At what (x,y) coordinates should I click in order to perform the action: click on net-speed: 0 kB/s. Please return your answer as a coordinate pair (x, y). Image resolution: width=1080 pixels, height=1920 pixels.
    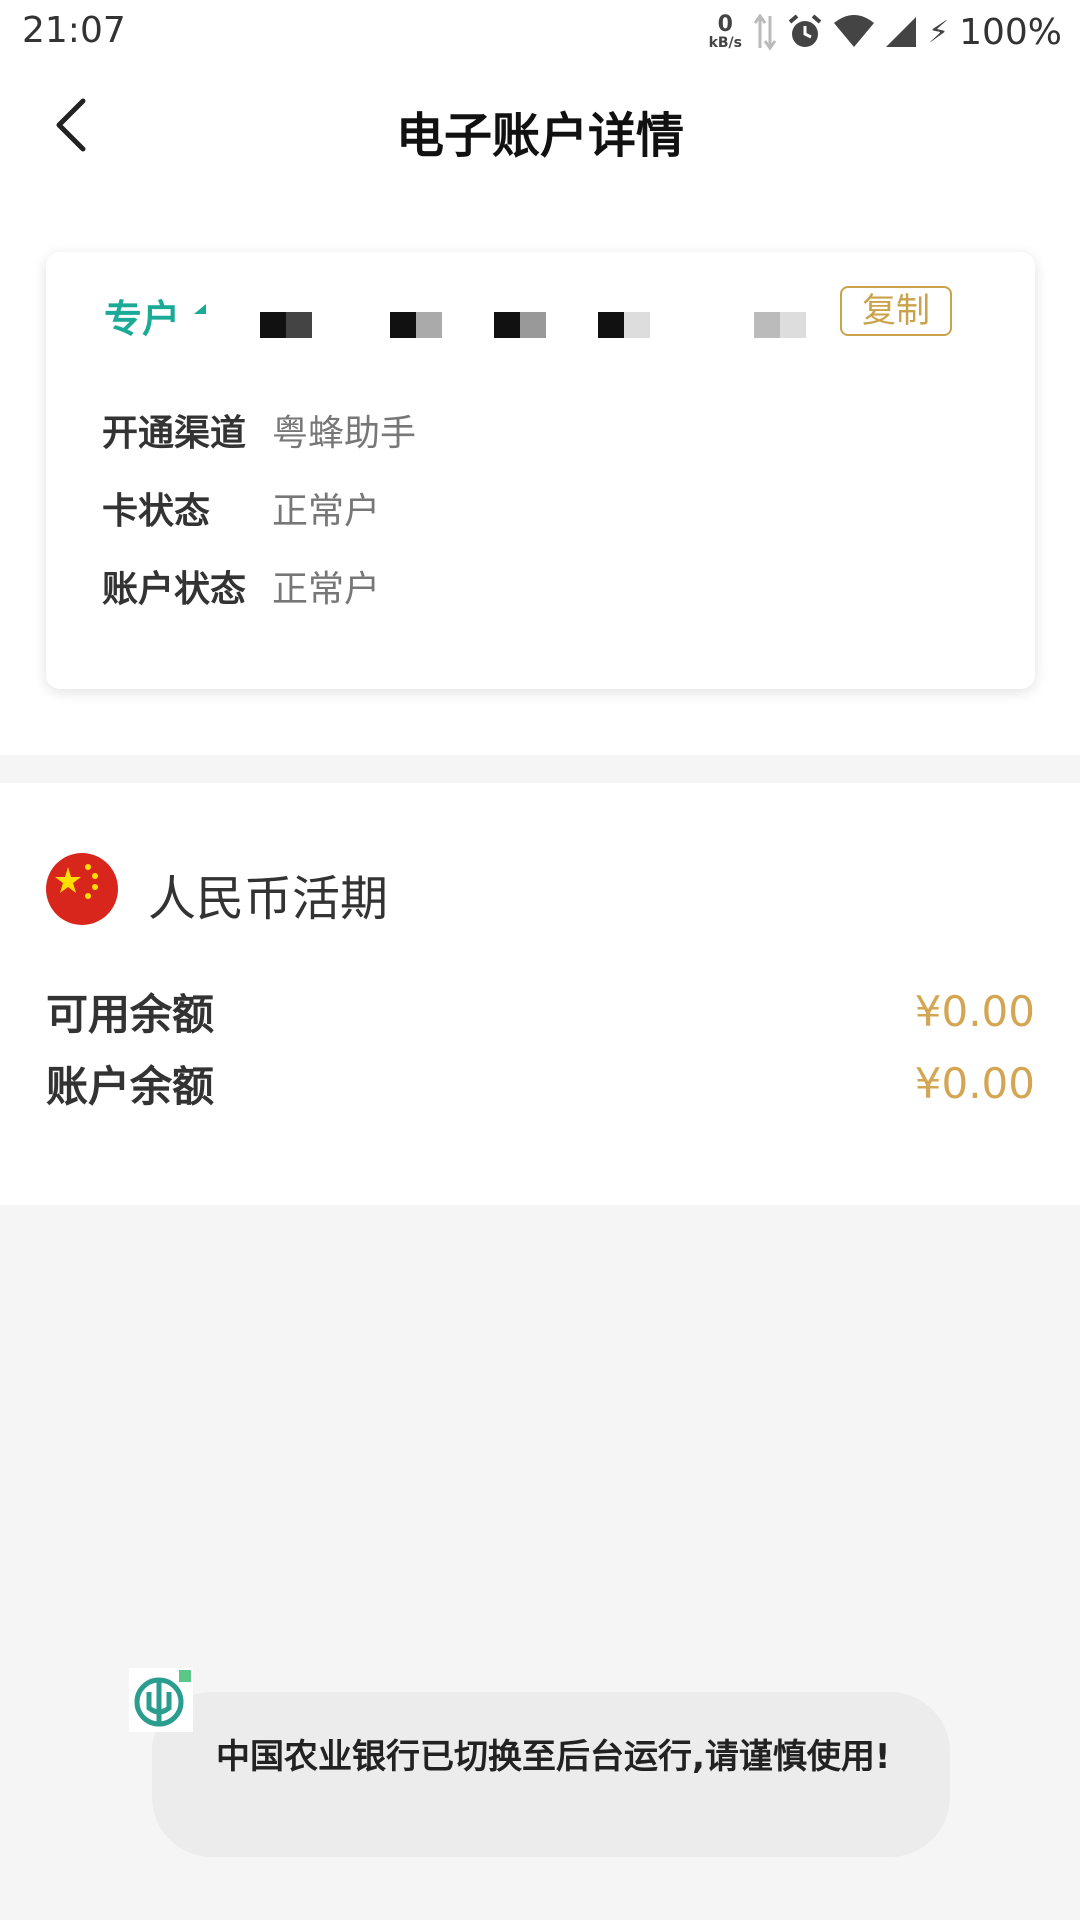
    Looking at the image, I should click on (725, 31).